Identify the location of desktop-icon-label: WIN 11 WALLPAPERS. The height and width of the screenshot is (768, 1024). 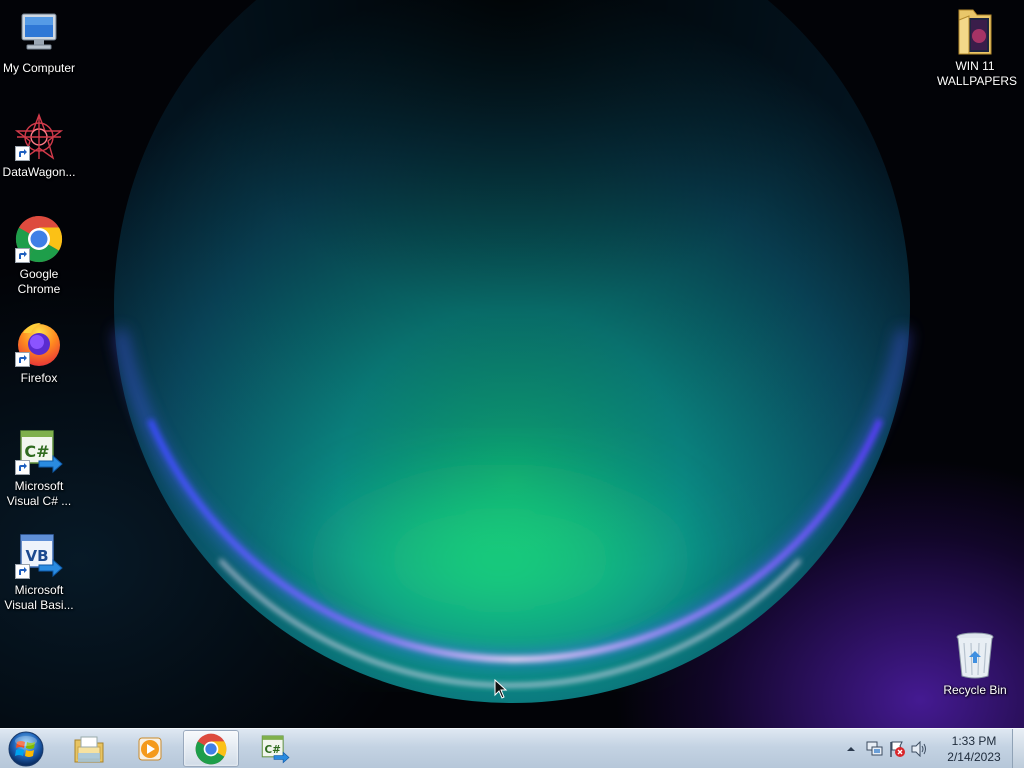
(977, 73).